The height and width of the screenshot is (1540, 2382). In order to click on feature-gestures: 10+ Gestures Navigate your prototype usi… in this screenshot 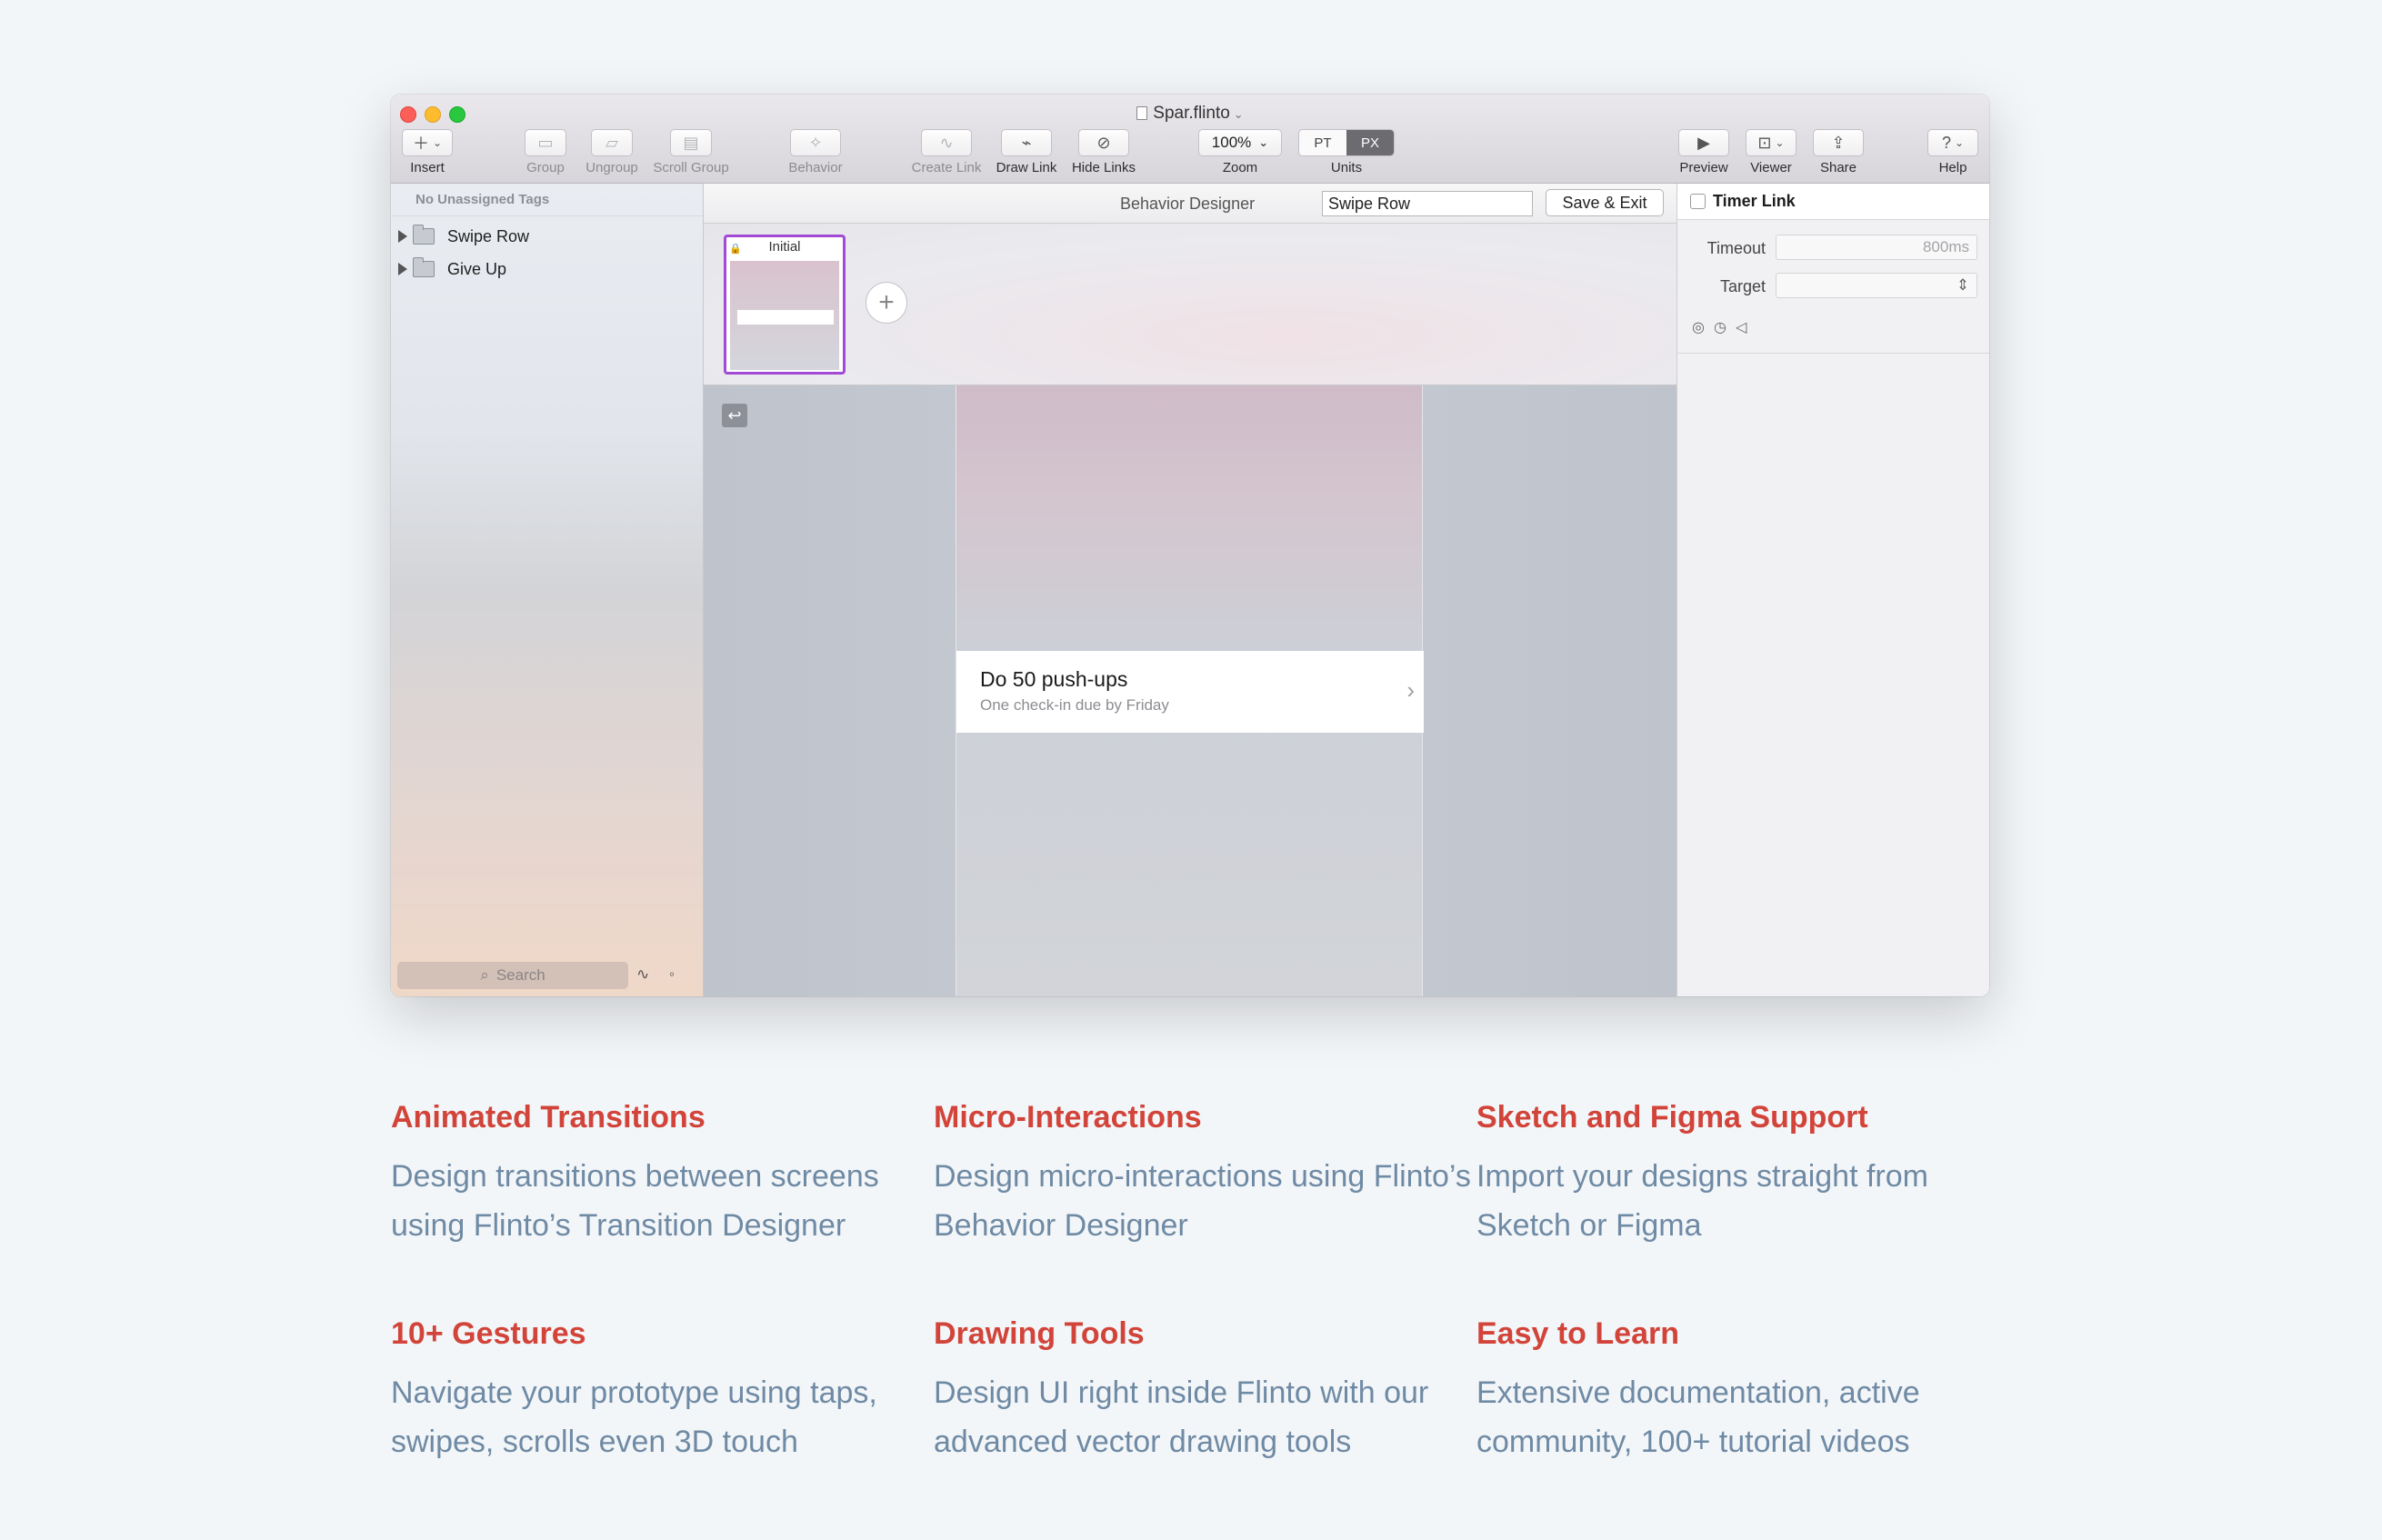, I will do `click(664, 1391)`.